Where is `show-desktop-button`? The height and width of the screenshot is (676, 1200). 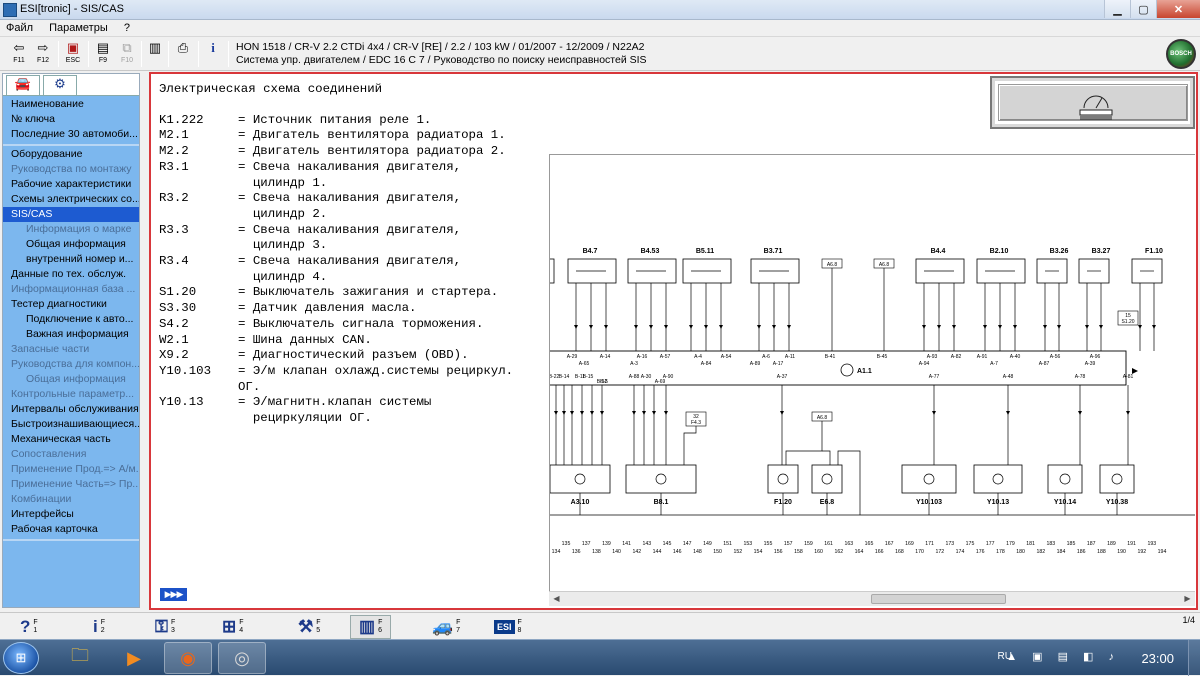
show-desktop-button is located at coordinates (1194, 658).